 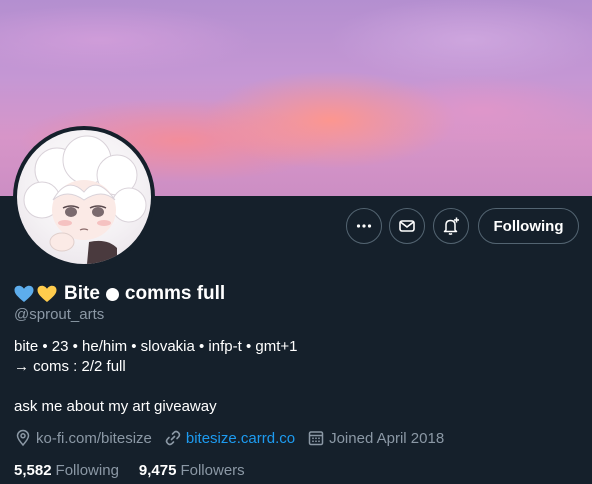 What do you see at coordinates (175, 293) in the screenshot?
I see `display-name-suffix: comms full` at bounding box center [175, 293].